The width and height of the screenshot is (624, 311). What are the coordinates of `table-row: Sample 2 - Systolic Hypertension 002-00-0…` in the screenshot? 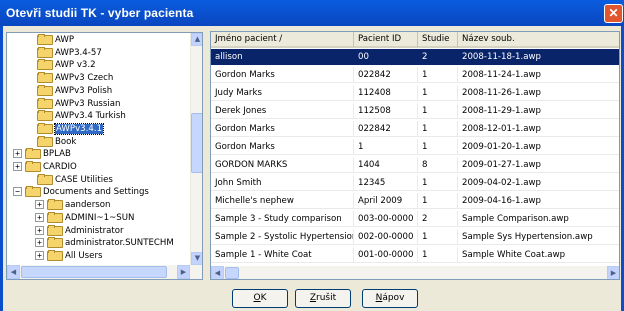 It's located at (415, 237).